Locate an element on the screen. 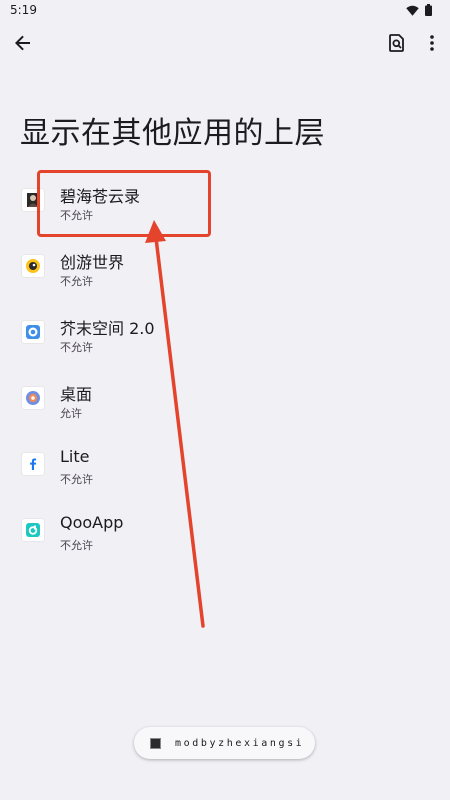 The width and height of the screenshot is (450, 800). battery-icon is located at coordinates (428, 10).